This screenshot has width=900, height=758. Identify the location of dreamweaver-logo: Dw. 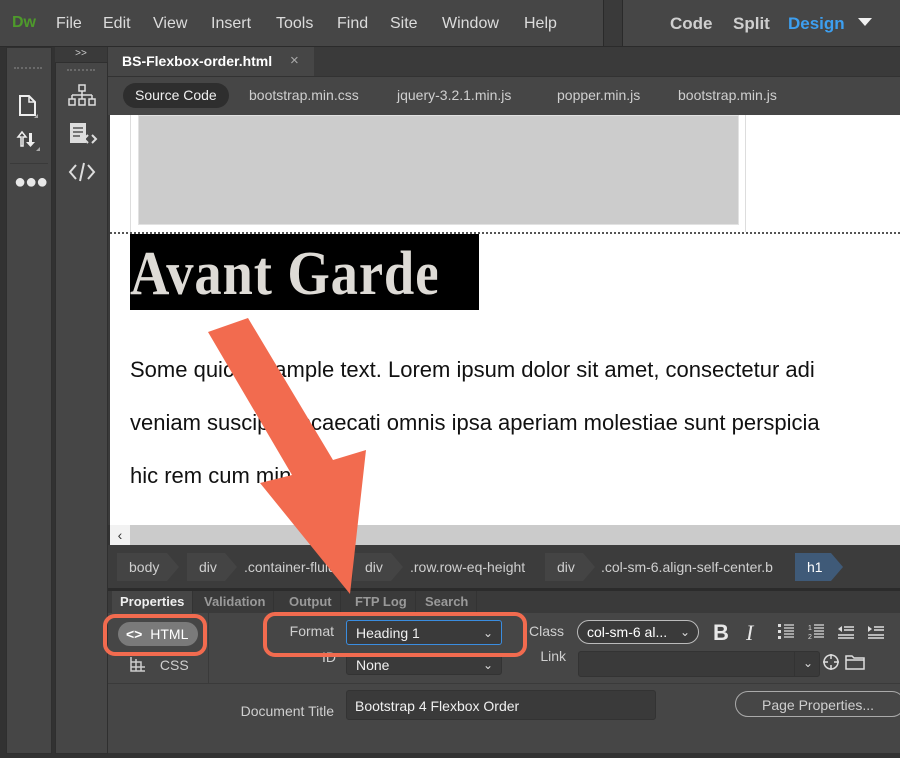
(24, 22).